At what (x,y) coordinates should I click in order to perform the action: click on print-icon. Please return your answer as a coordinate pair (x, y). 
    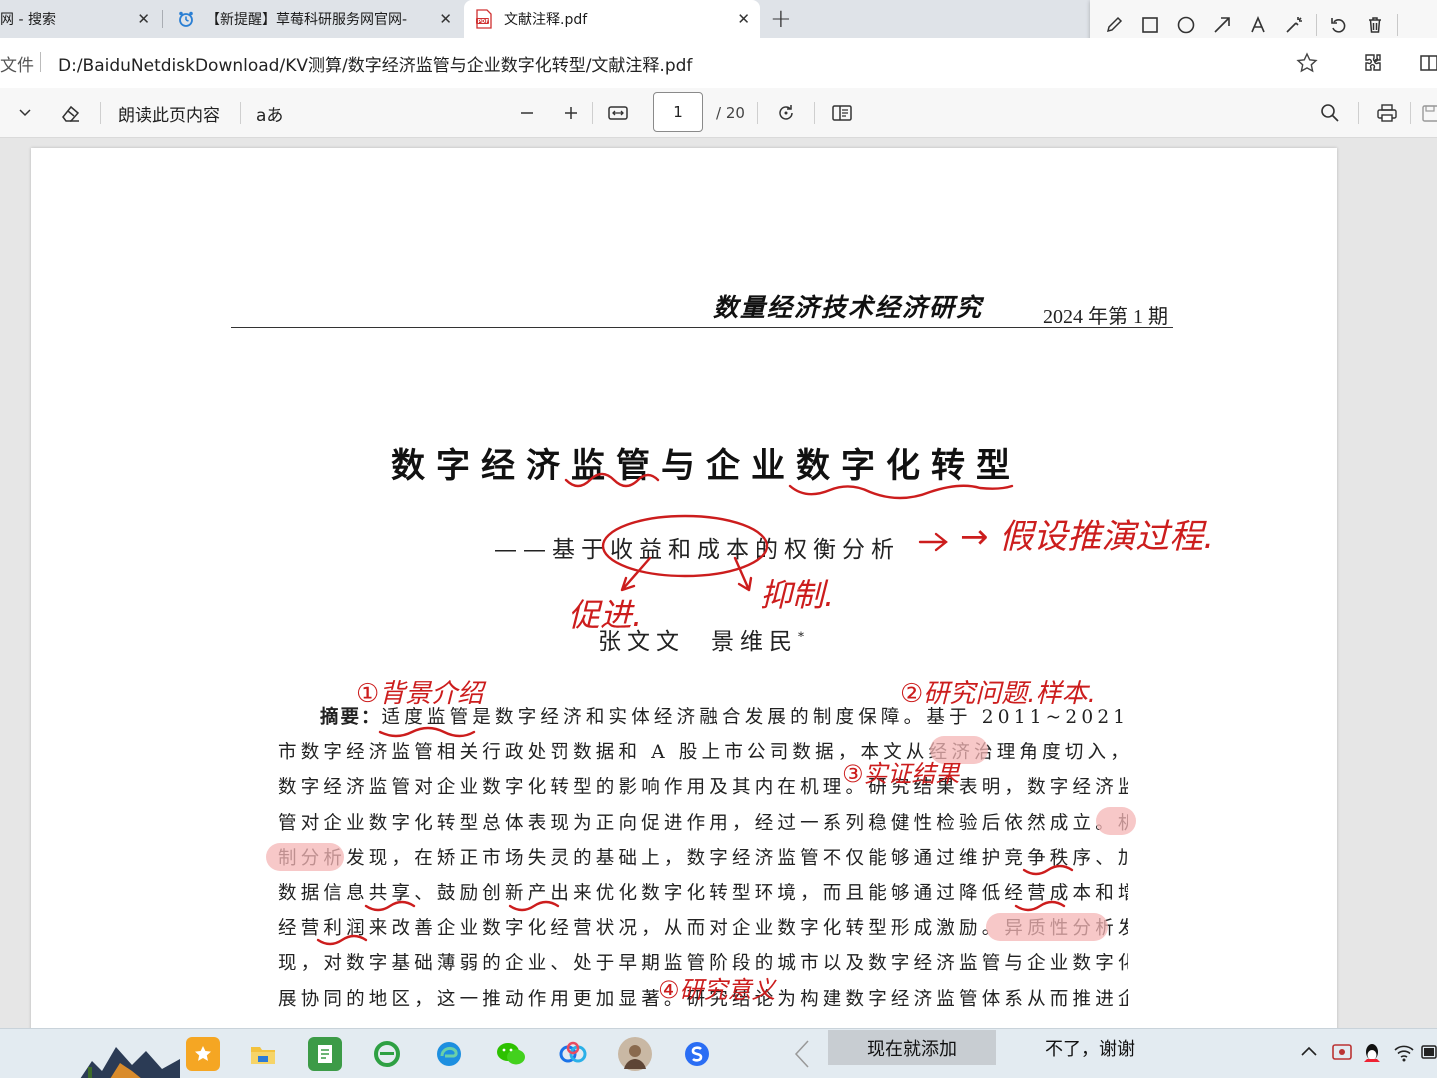
    Looking at the image, I should click on (1387, 113).